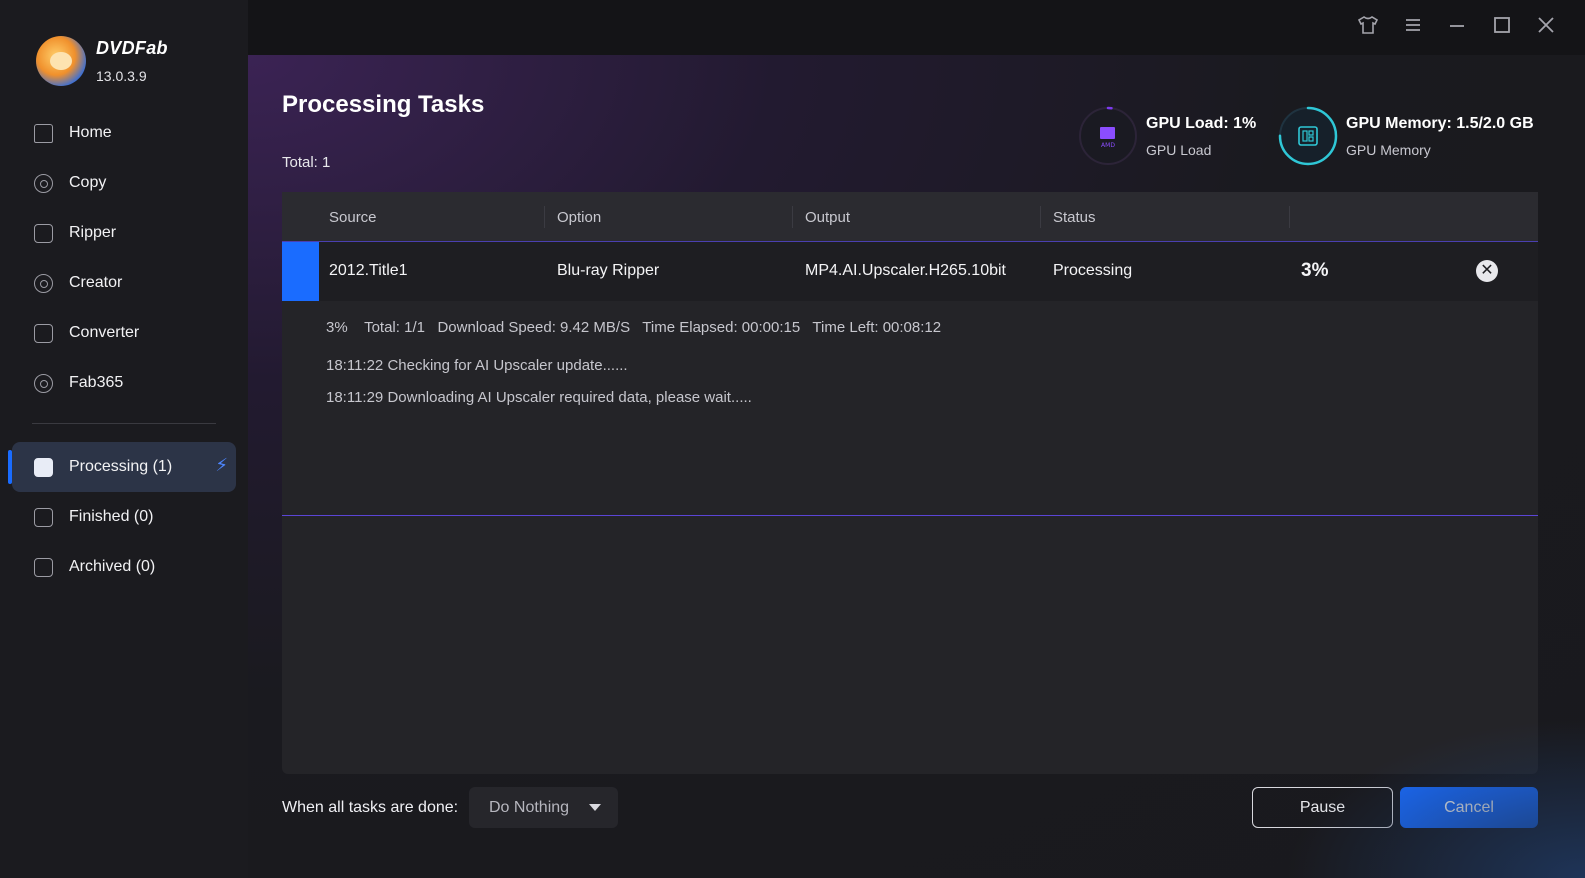 The height and width of the screenshot is (878, 1585). I want to click on fab365-icon, so click(43, 383).